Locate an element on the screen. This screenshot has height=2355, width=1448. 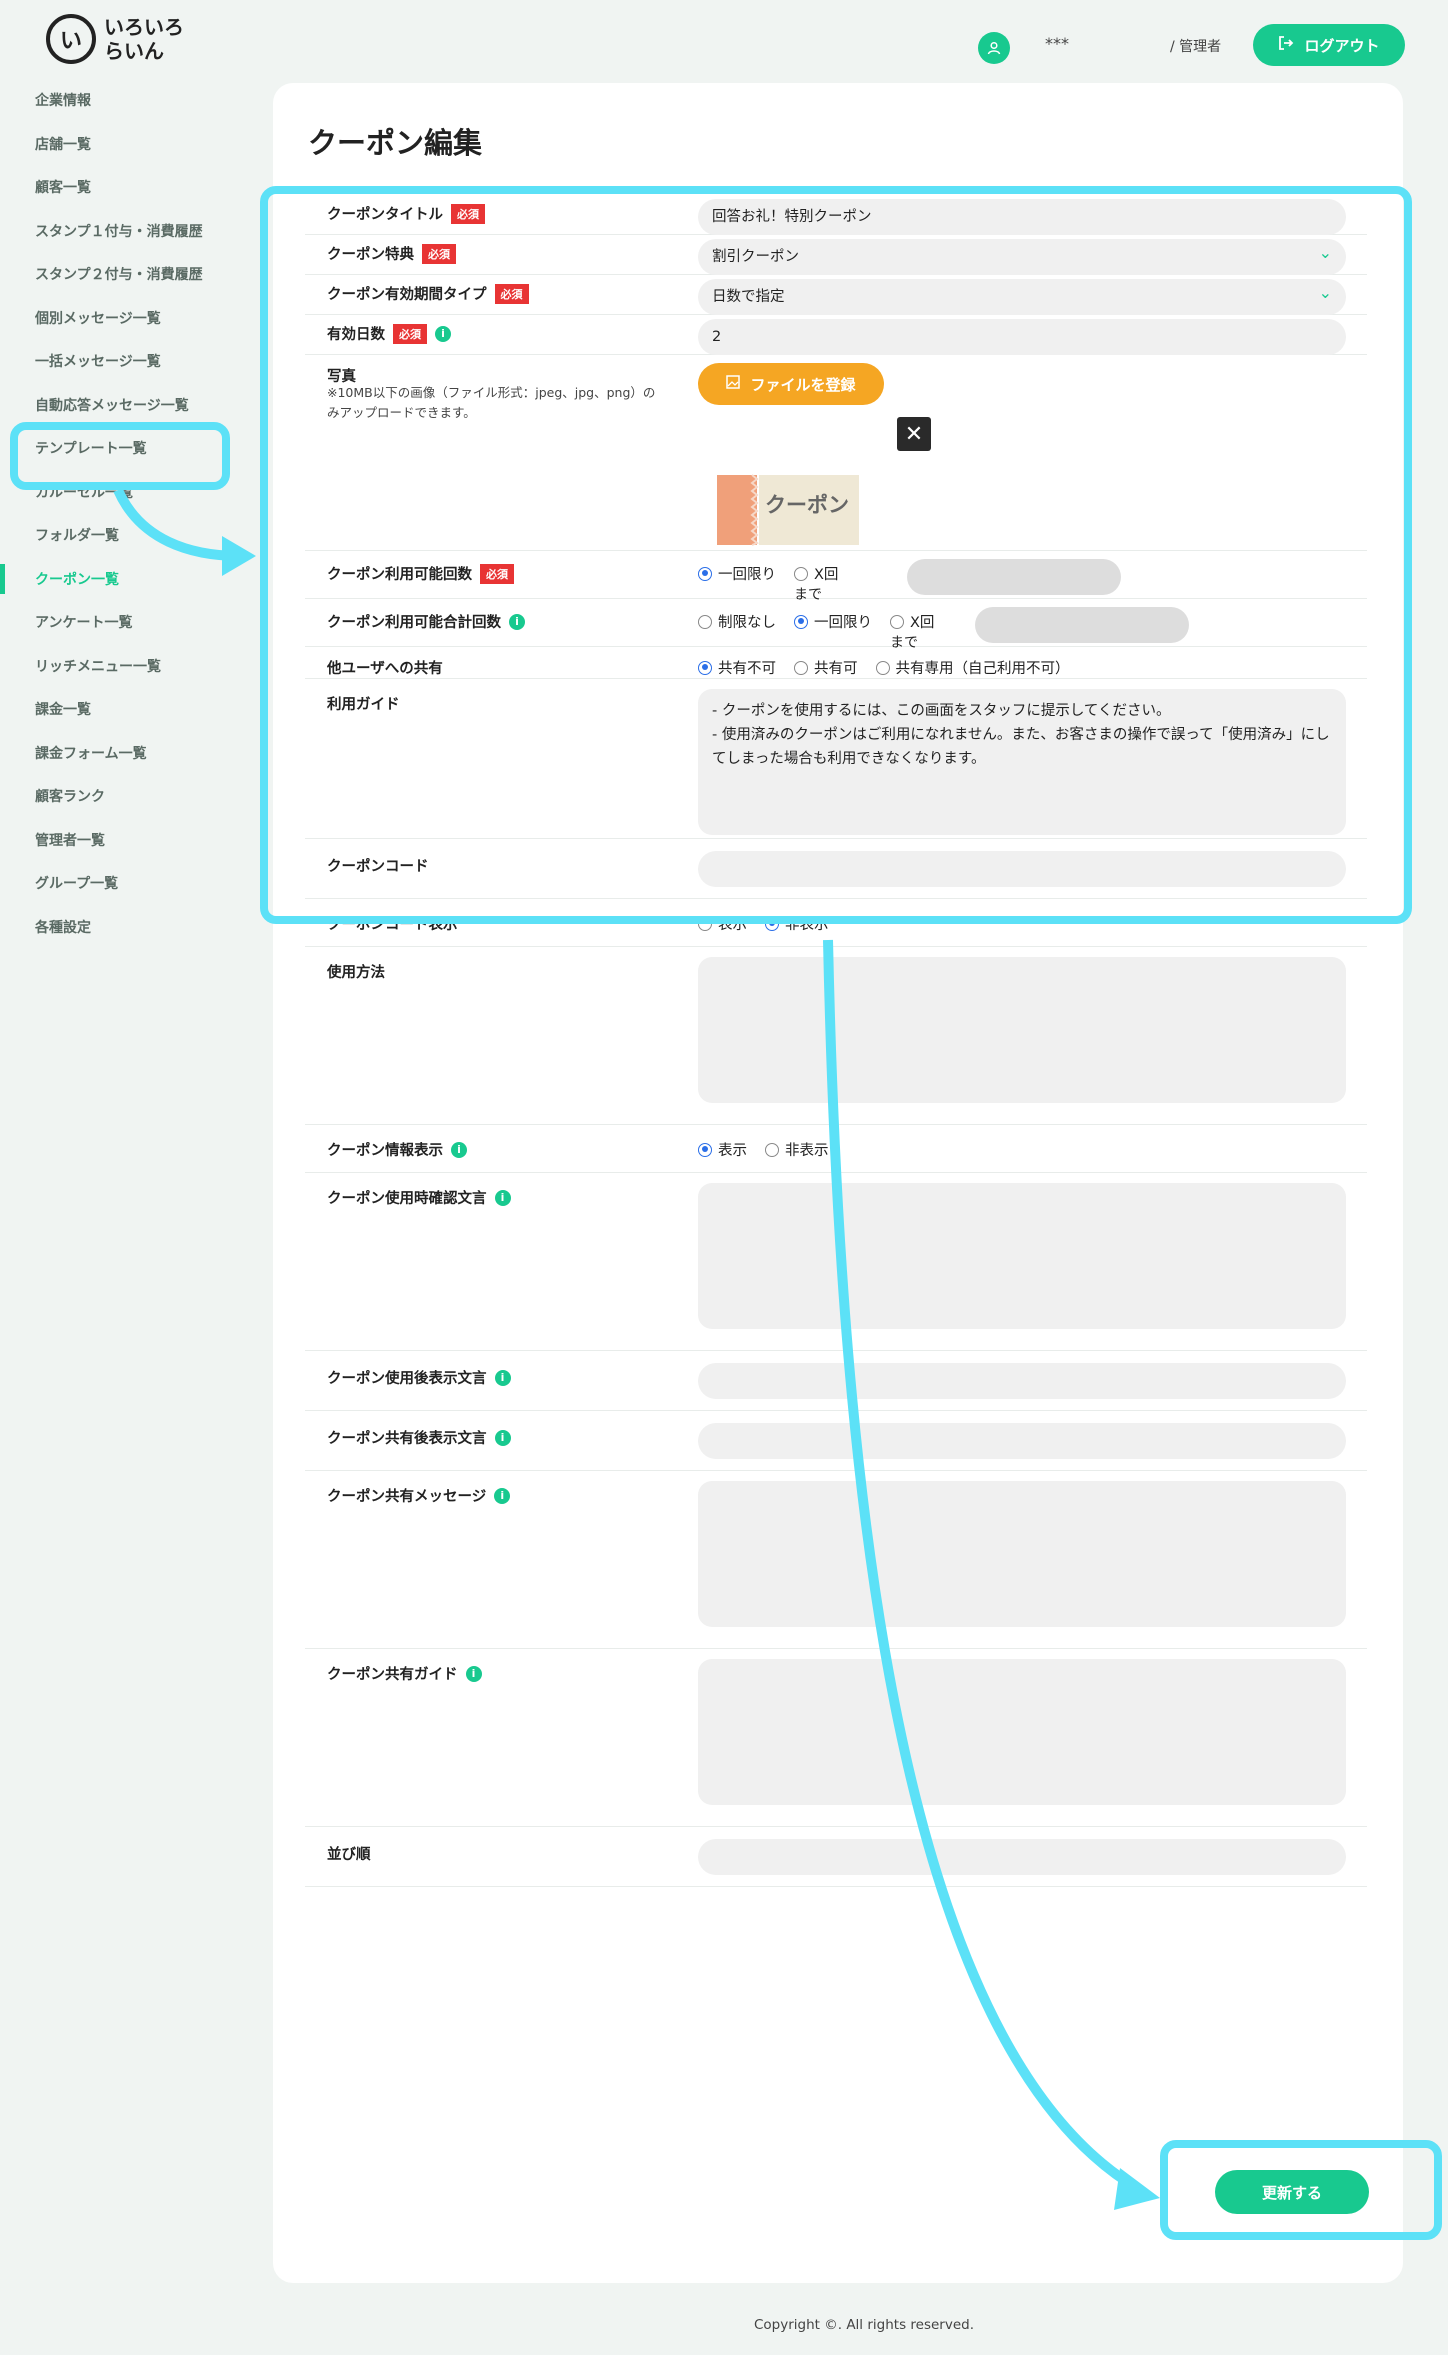
total-unlimited-radio: 制限なし is located at coordinates (737, 621).